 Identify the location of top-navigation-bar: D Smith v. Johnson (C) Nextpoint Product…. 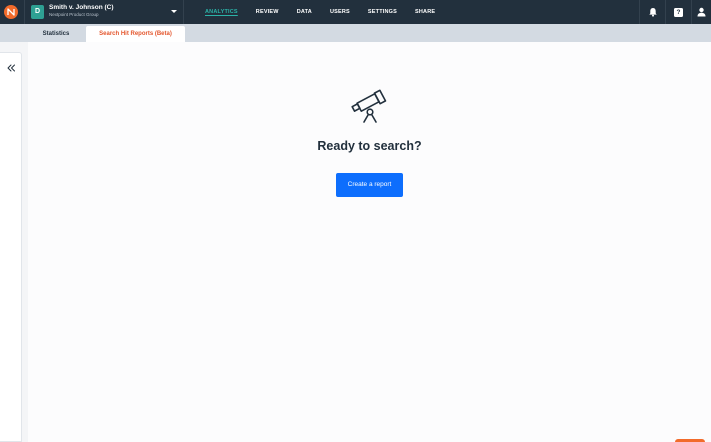
(355, 12).